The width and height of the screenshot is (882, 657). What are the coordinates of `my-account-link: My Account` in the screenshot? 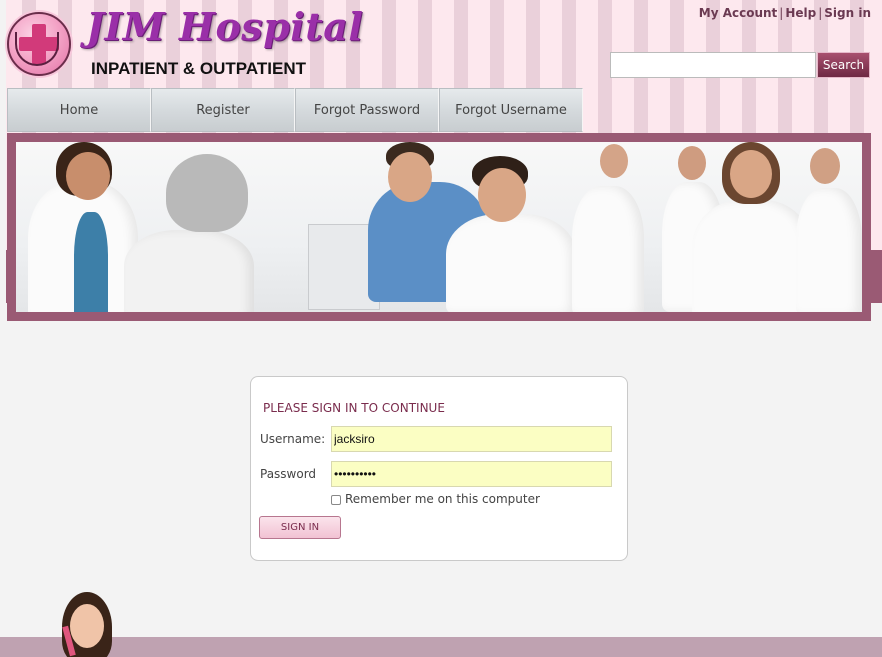 It's located at (738, 13).